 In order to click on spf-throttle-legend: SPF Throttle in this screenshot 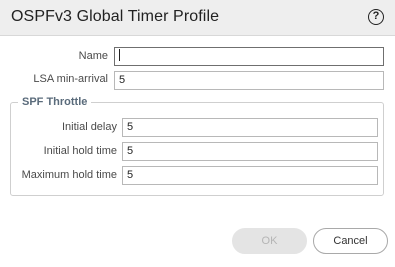, I will do `click(55, 102)`.